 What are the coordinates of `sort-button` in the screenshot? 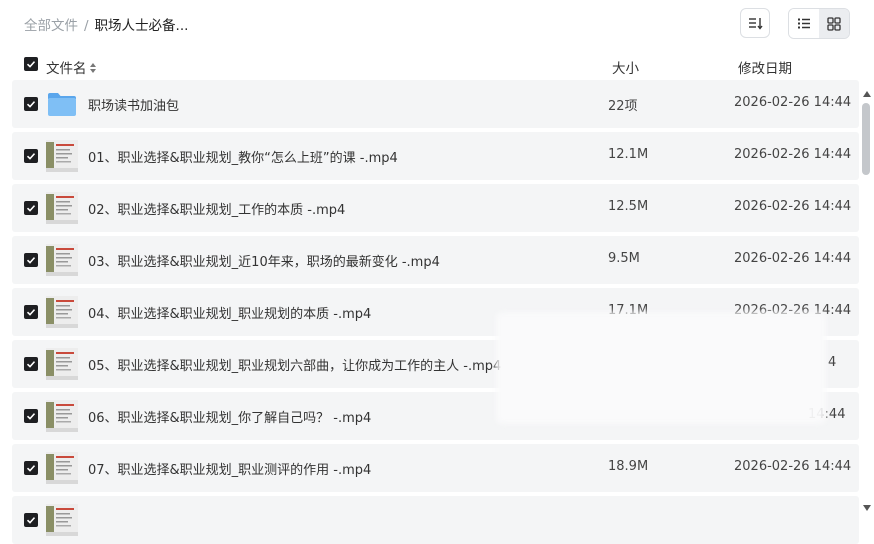 It's located at (755, 23).